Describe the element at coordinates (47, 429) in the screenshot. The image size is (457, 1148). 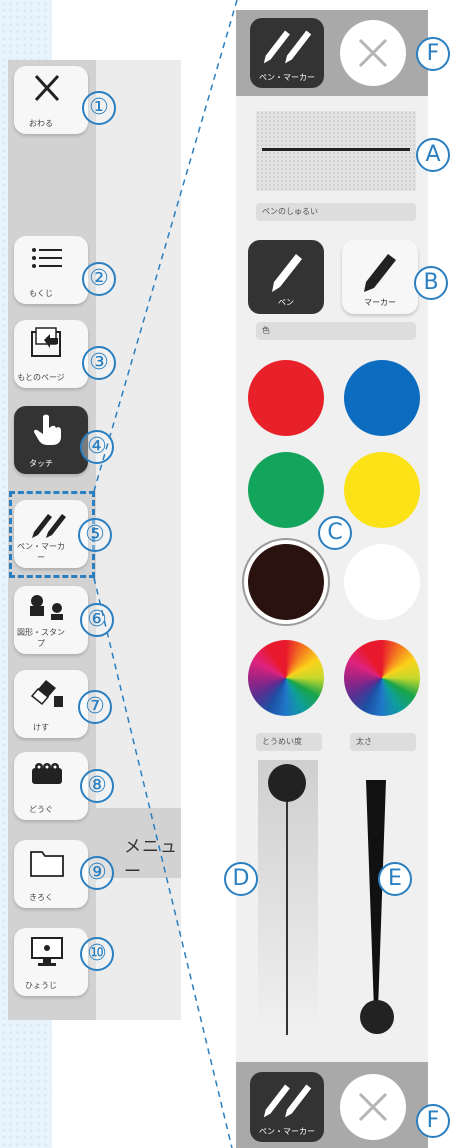
I see `hand-pointer-icon` at that location.